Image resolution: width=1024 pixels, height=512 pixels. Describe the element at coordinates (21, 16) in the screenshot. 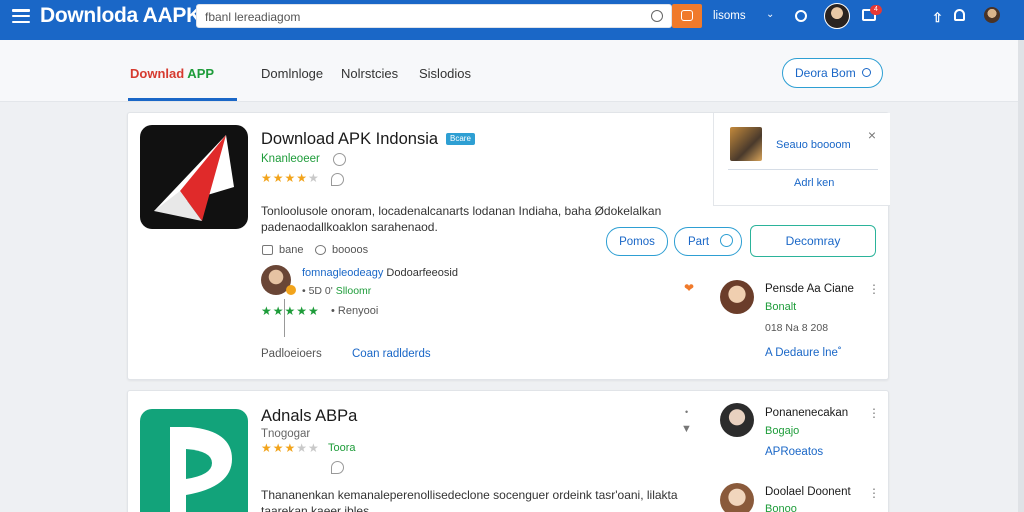

I see `menu-icon` at that location.